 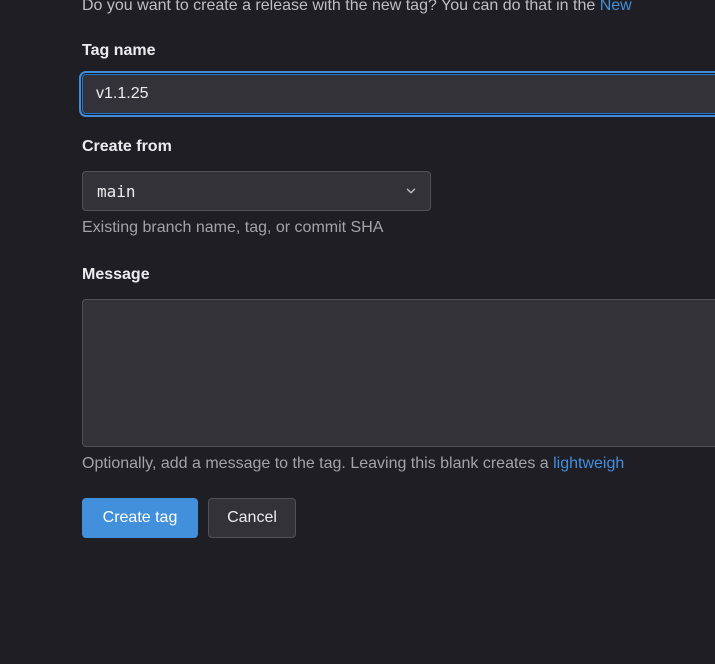 What do you see at coordinates (127, 146) in the screenshot?
I see `create-from-label: Create from` at bounding box center [127, 146].